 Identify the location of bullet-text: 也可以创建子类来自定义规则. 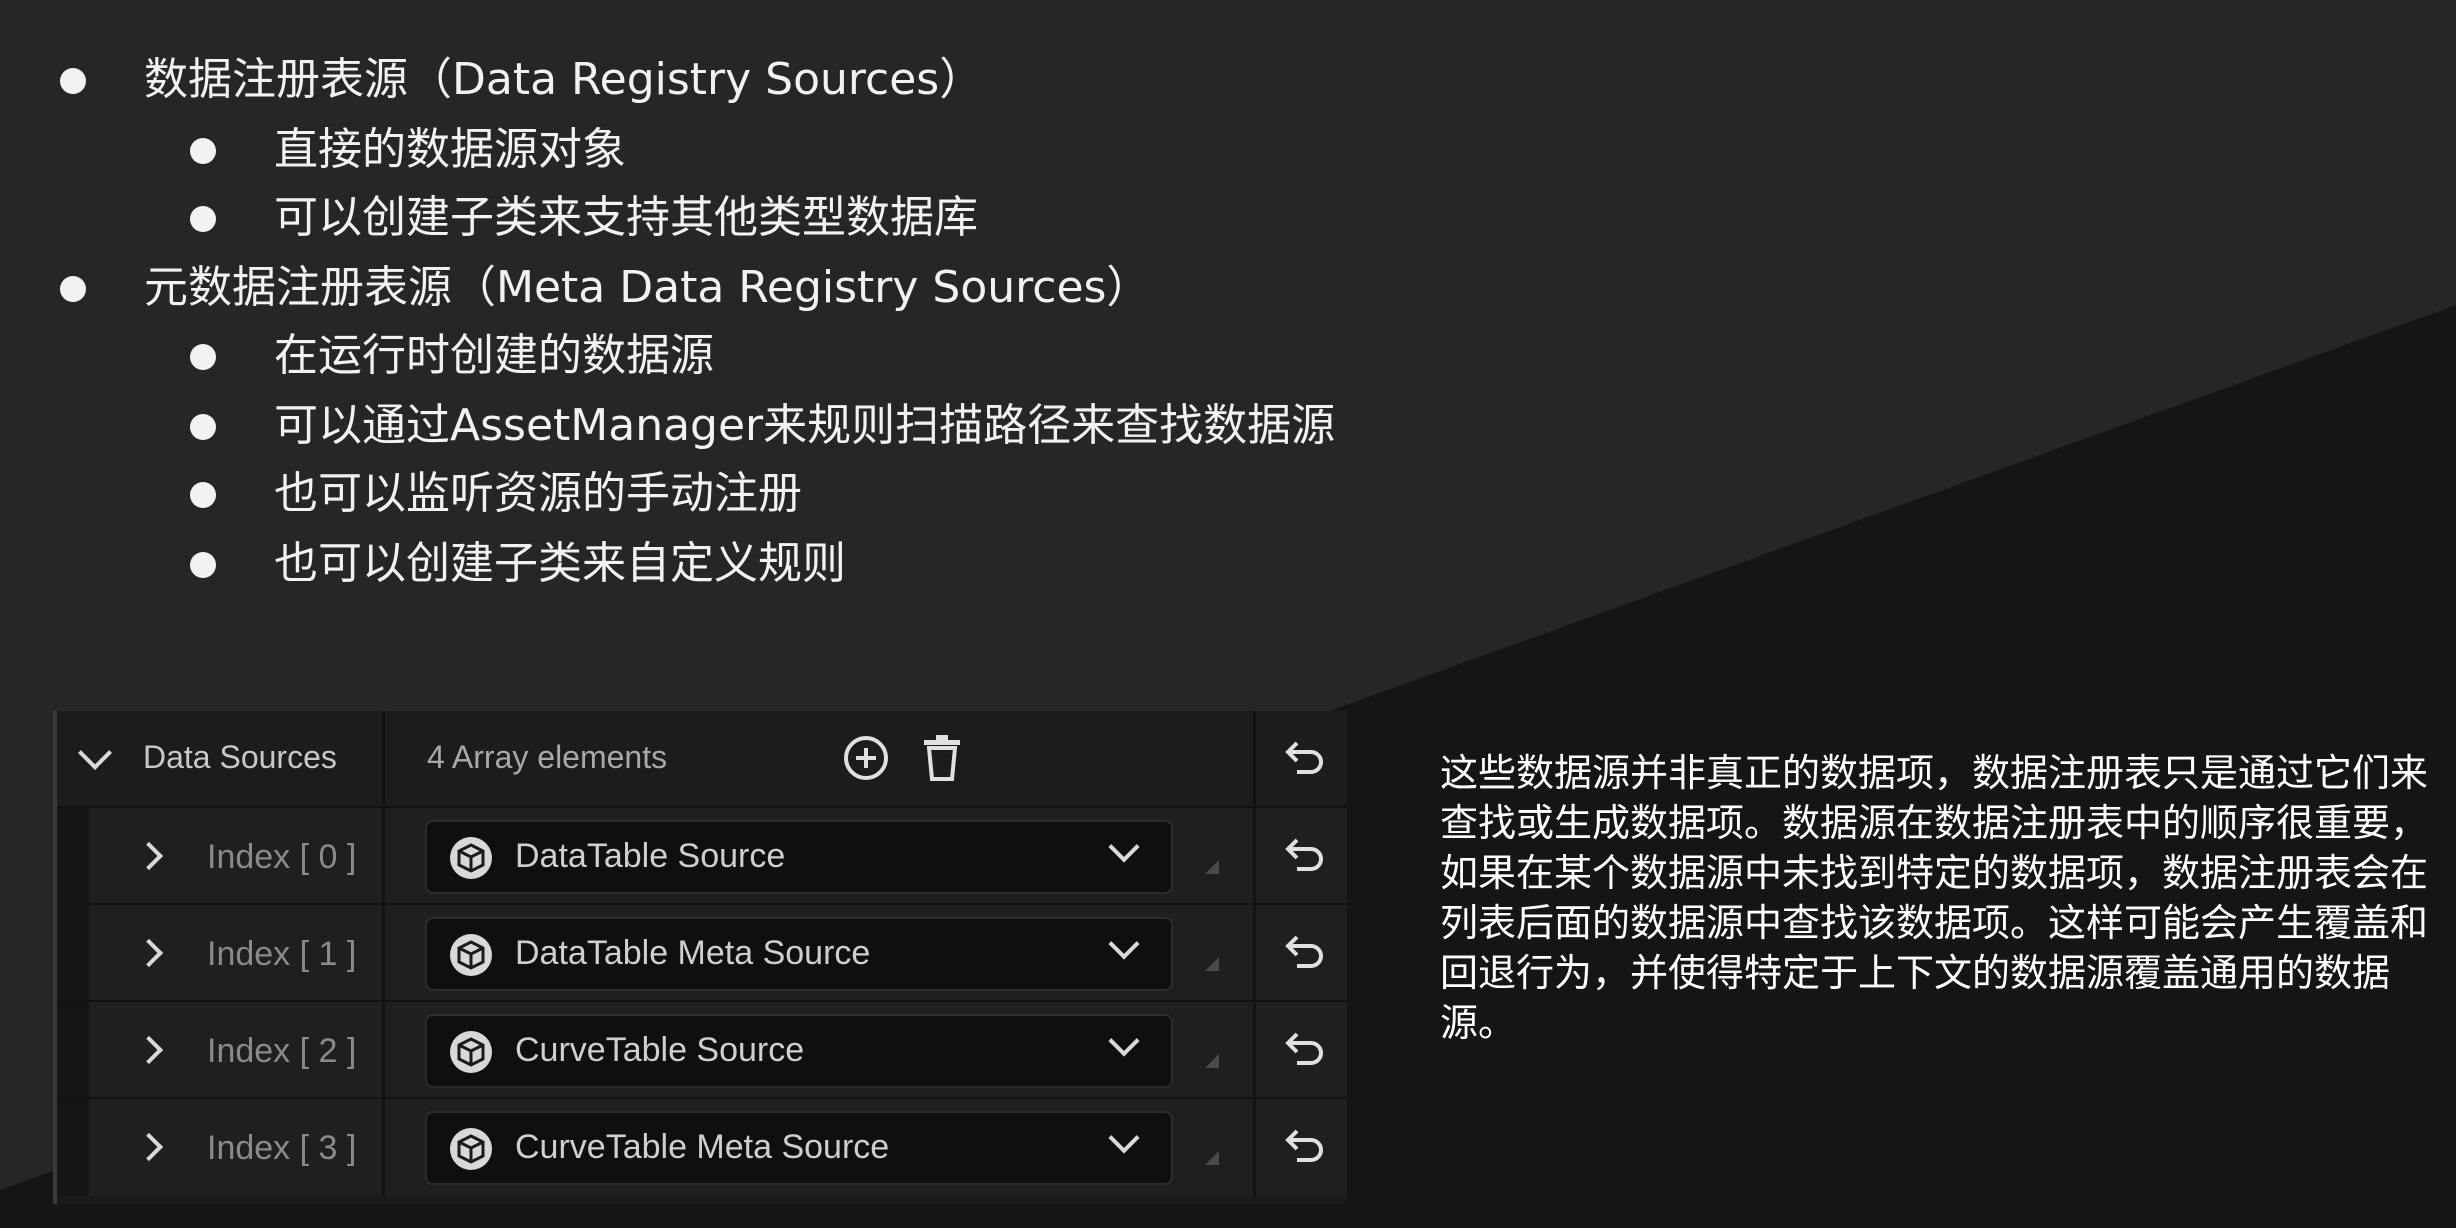
(560, 563).